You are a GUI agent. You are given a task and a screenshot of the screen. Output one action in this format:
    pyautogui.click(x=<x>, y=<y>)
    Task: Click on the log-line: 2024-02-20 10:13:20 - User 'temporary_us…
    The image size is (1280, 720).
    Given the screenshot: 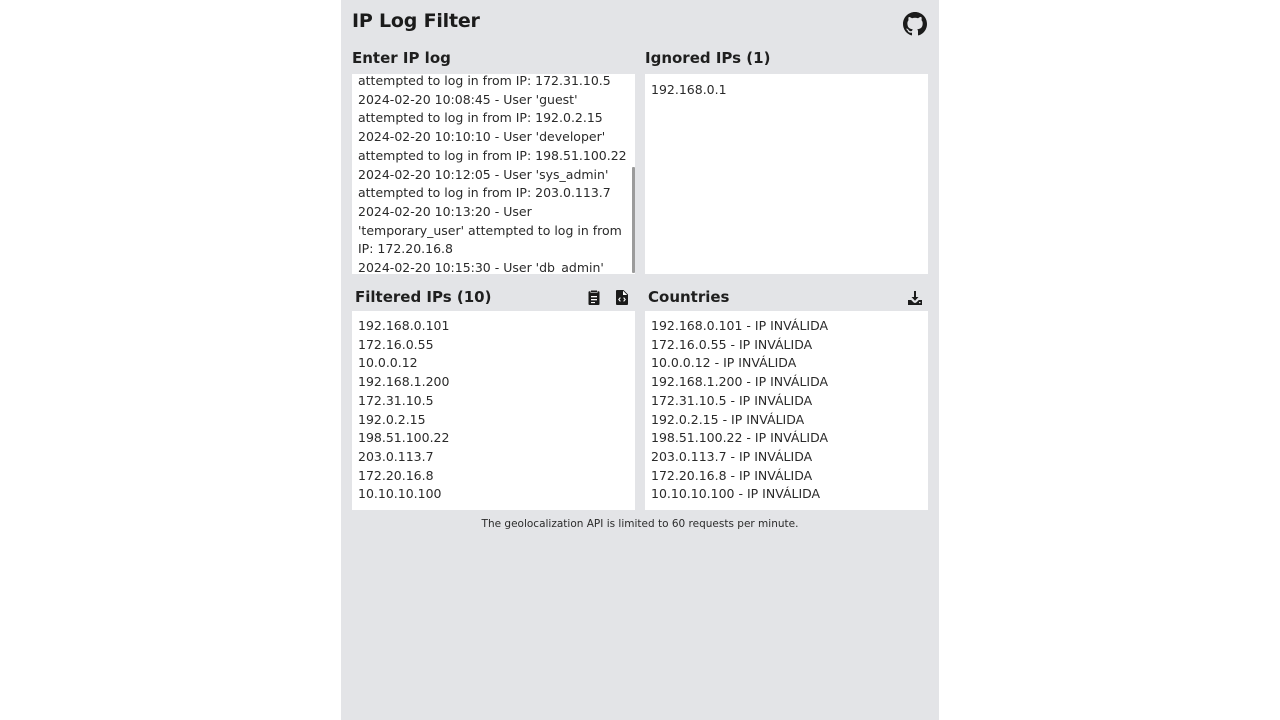 What is the action you would take?
    pyautogui.click(x=490, y=230)
    